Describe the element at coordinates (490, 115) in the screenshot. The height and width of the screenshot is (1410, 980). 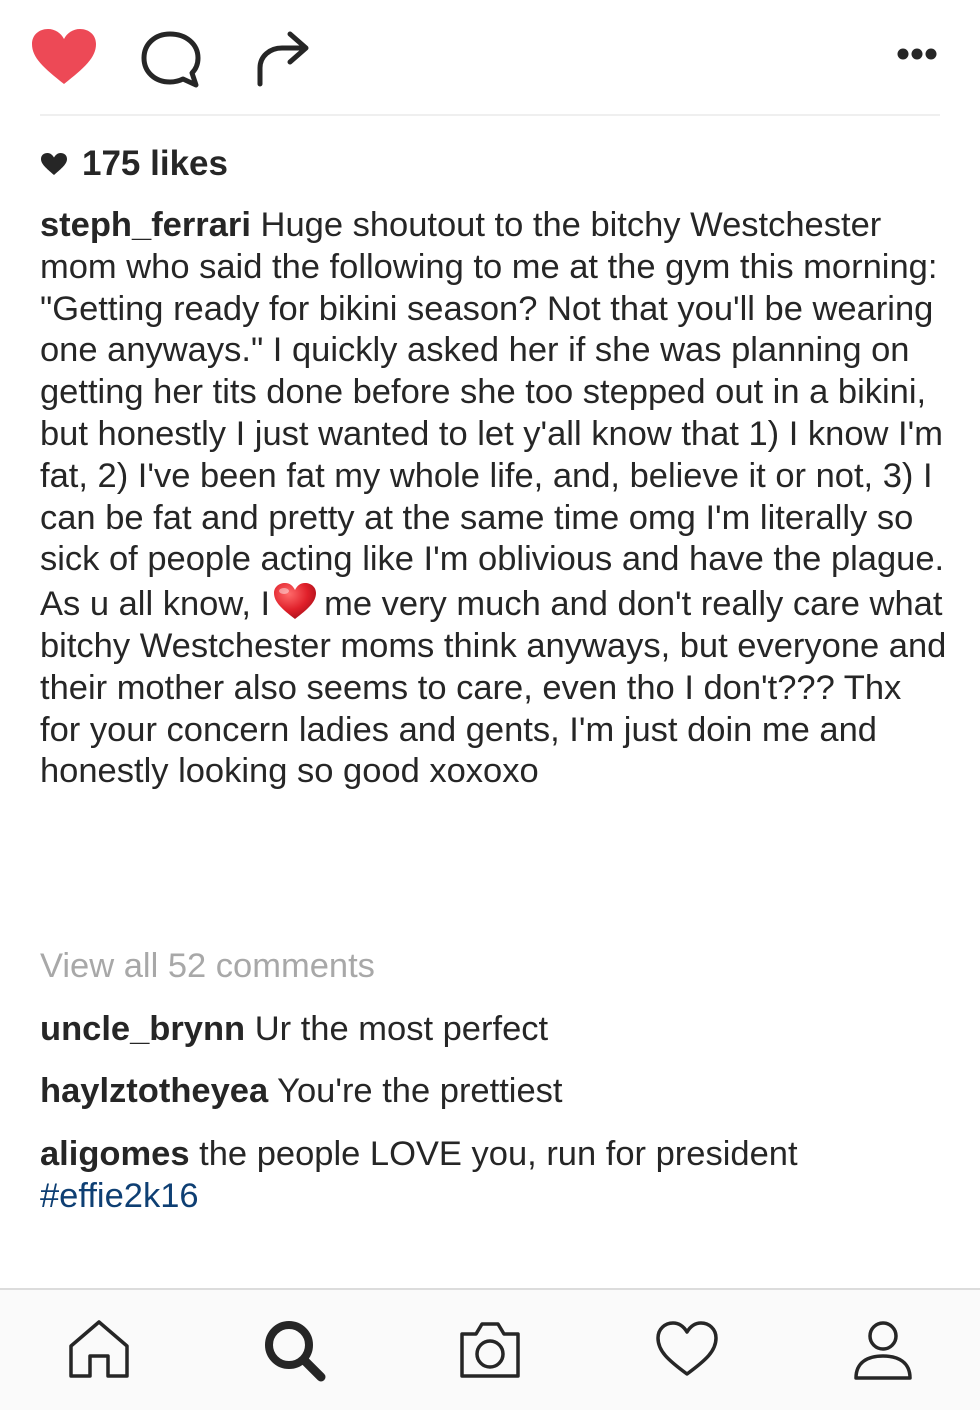
I see `divider` at that location.